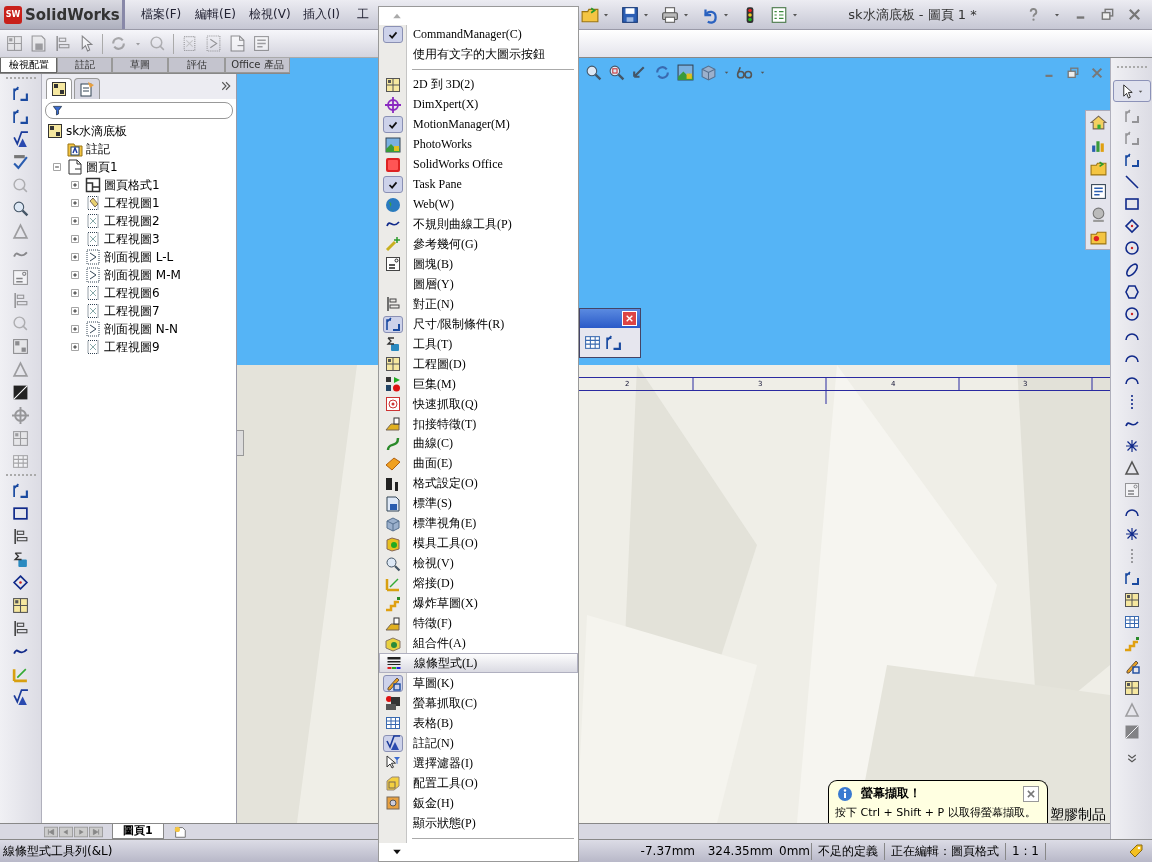 The width and height of the screenshot is (1152, 862). I want to click on tab: 註記, so click(84, 65).